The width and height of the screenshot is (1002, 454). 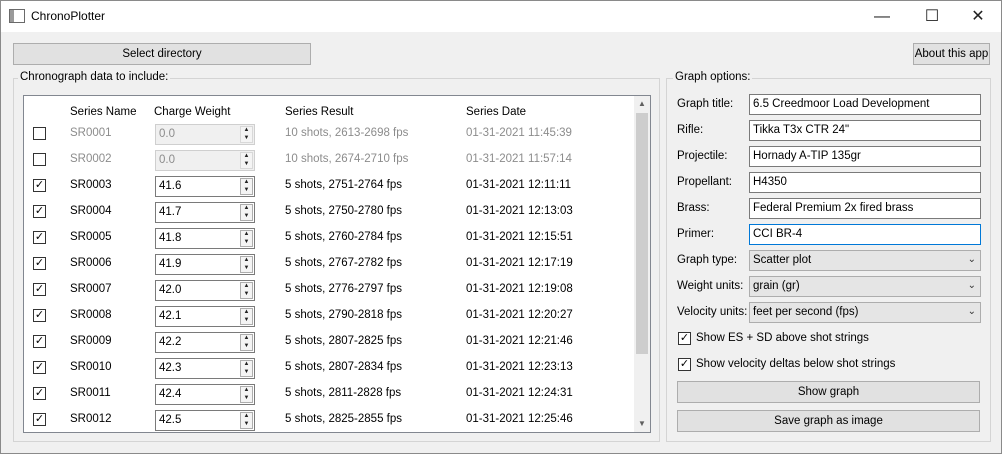 What do you see at coordinates (865, 312) in the screenshot?
I see `velocity-units-select: feet per second (fps) ⌄` at bounding box center [865, 312].